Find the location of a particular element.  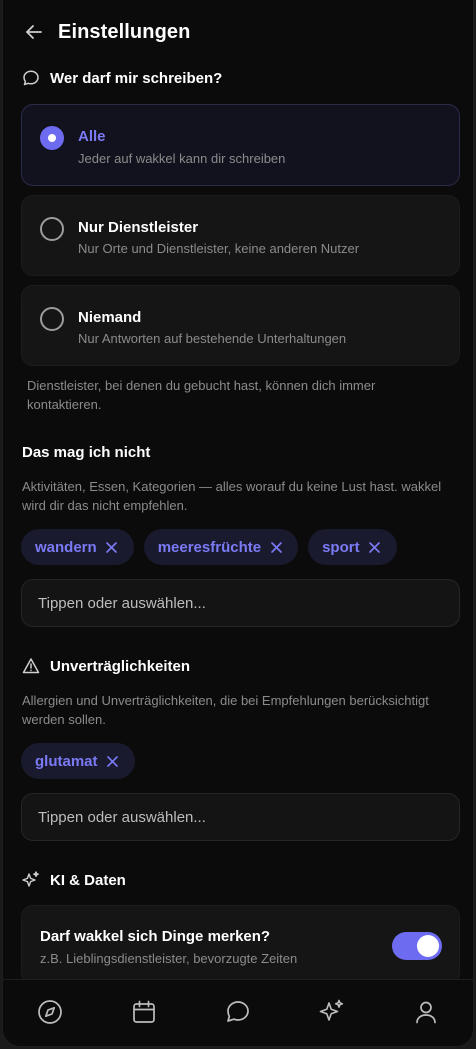

memory-title: Darf wakkel sich Dinge merken? is located at coordinates (155, 936).